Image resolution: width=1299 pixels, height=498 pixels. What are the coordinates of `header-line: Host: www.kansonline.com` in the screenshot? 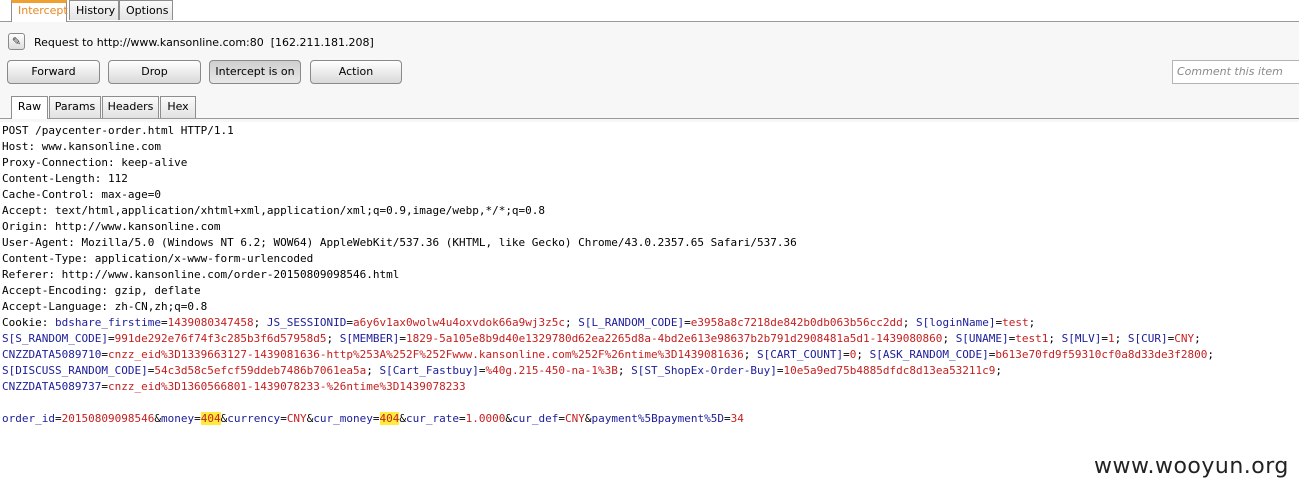 It's located at (81, 146).